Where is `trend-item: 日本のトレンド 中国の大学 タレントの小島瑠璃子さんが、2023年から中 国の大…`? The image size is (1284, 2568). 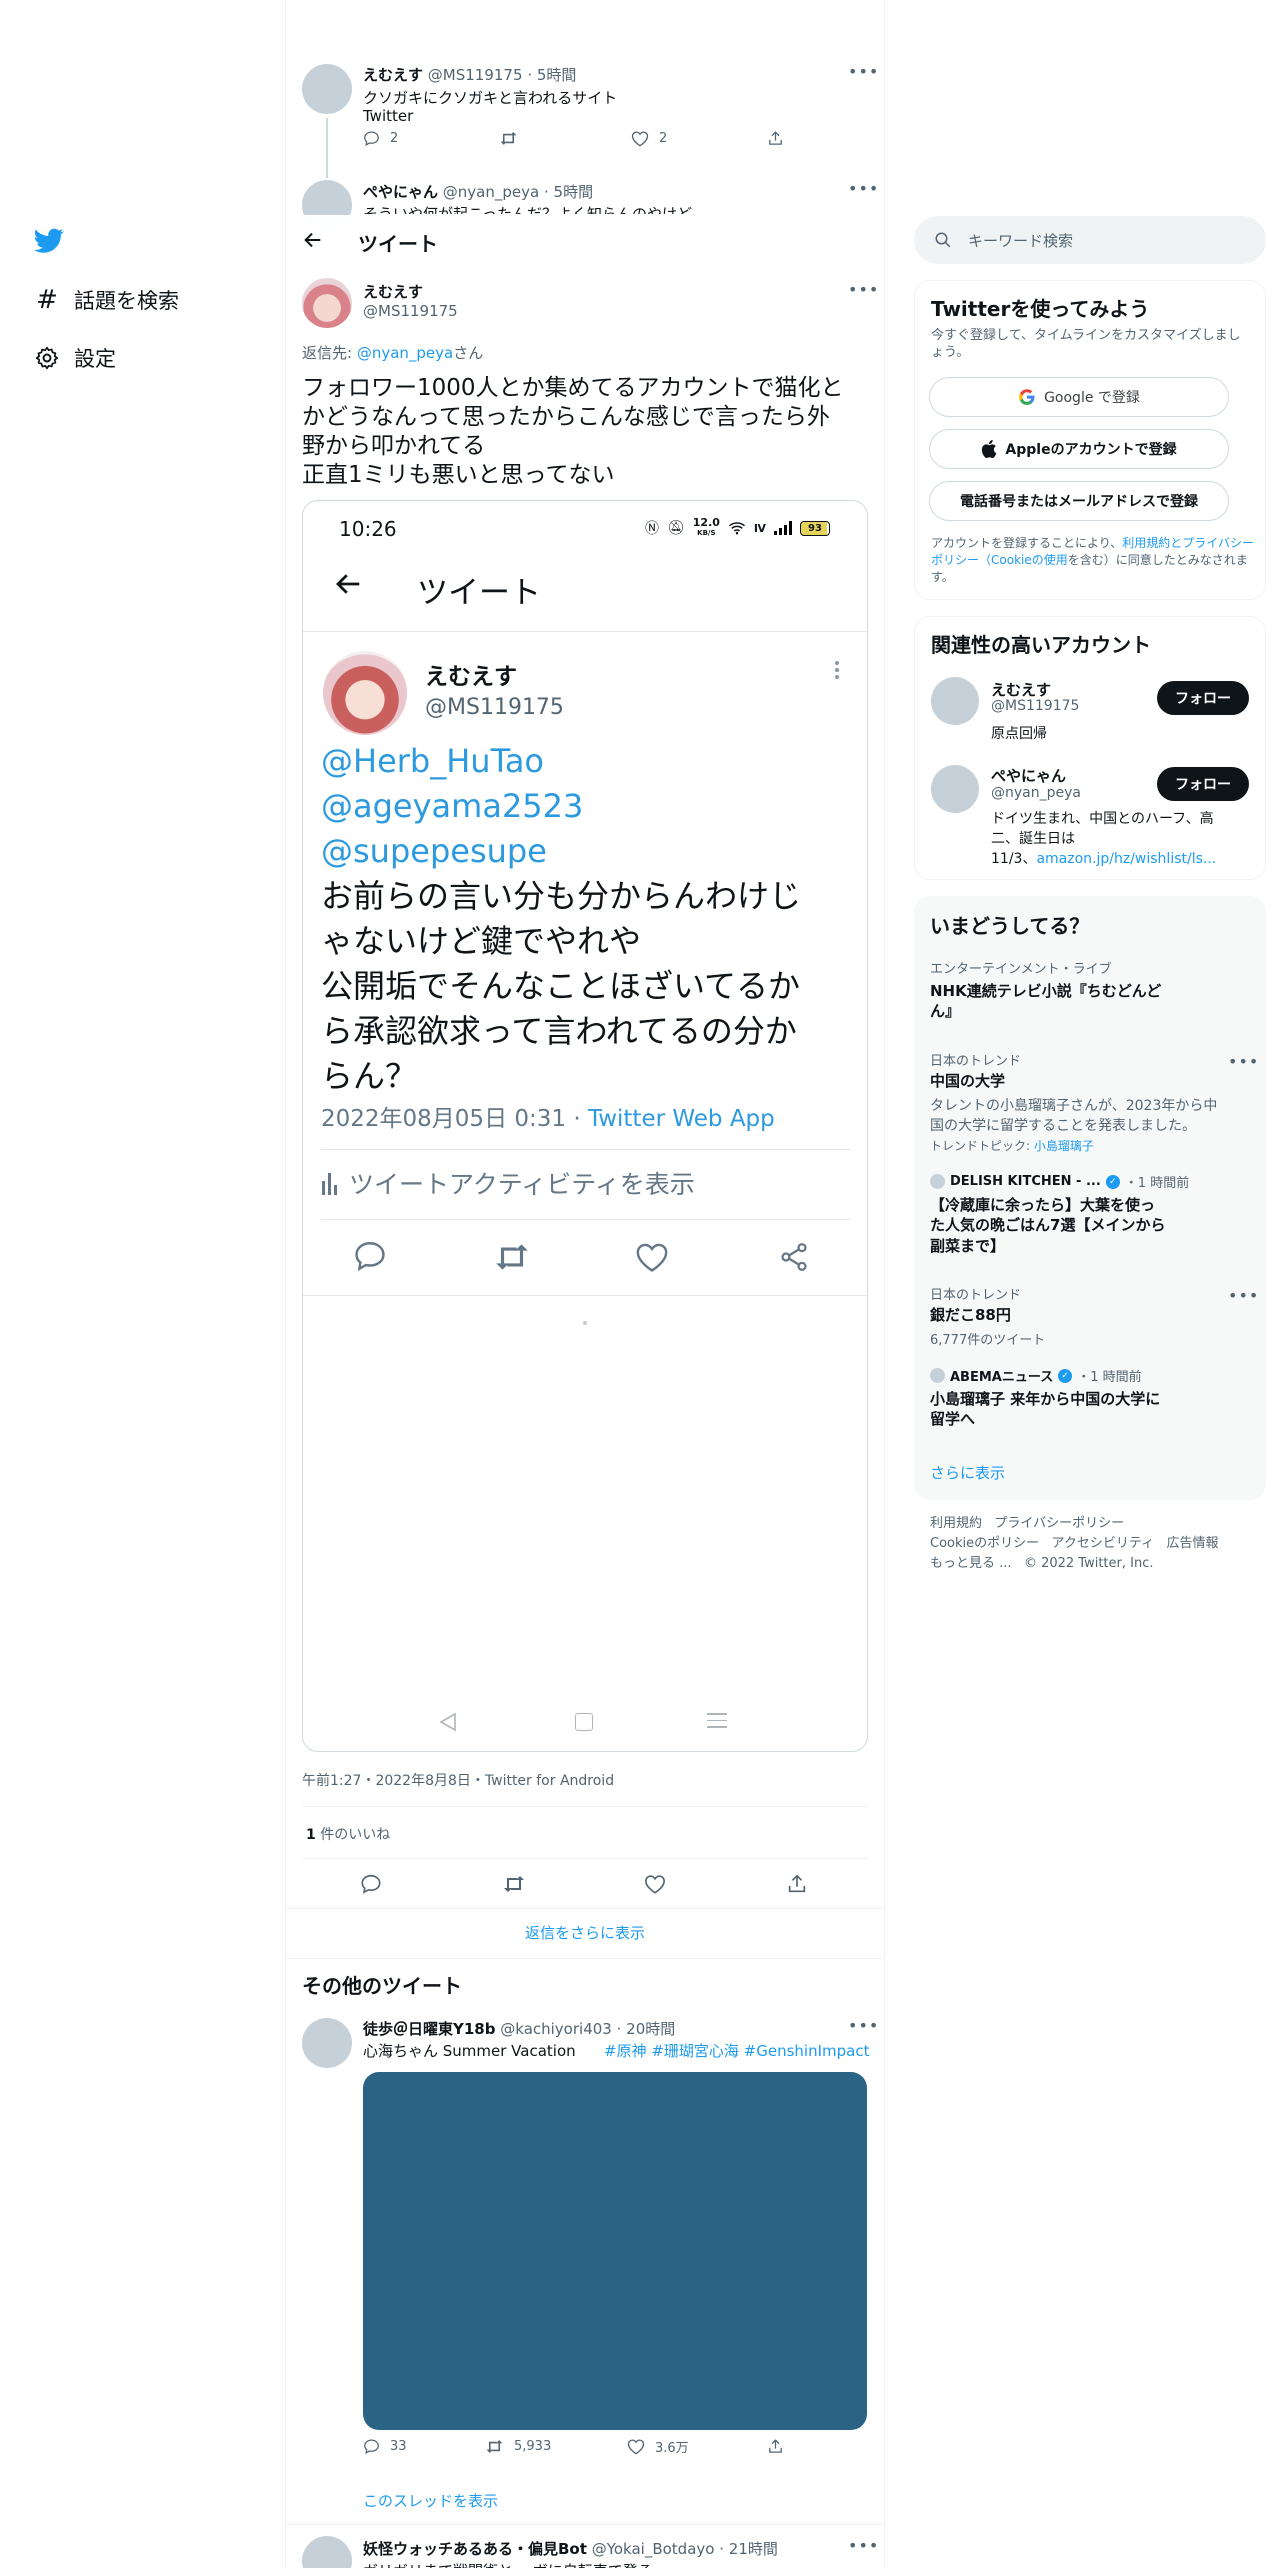
trend-item: 日本のトレンド 中国の大学 タレントの小島瑠璃子さんが、2023年から中 国の大… is located at coordinates (1095, 1102).